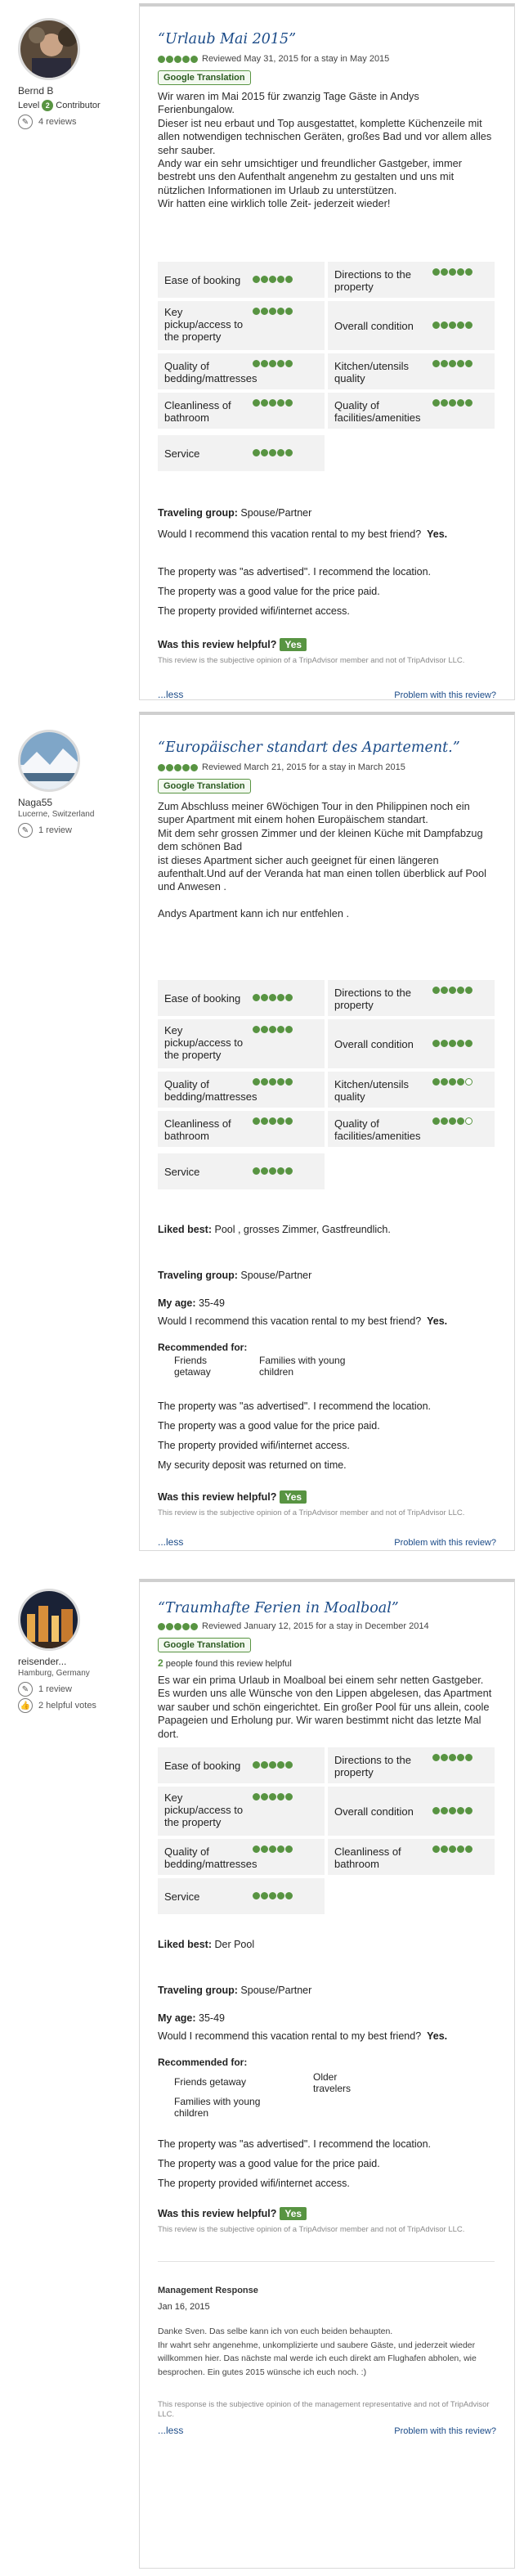 This screenshot has height=2576, width=524. I want to click on helpful-votes: 👍 2 helpful votes, so click(57, 1706).